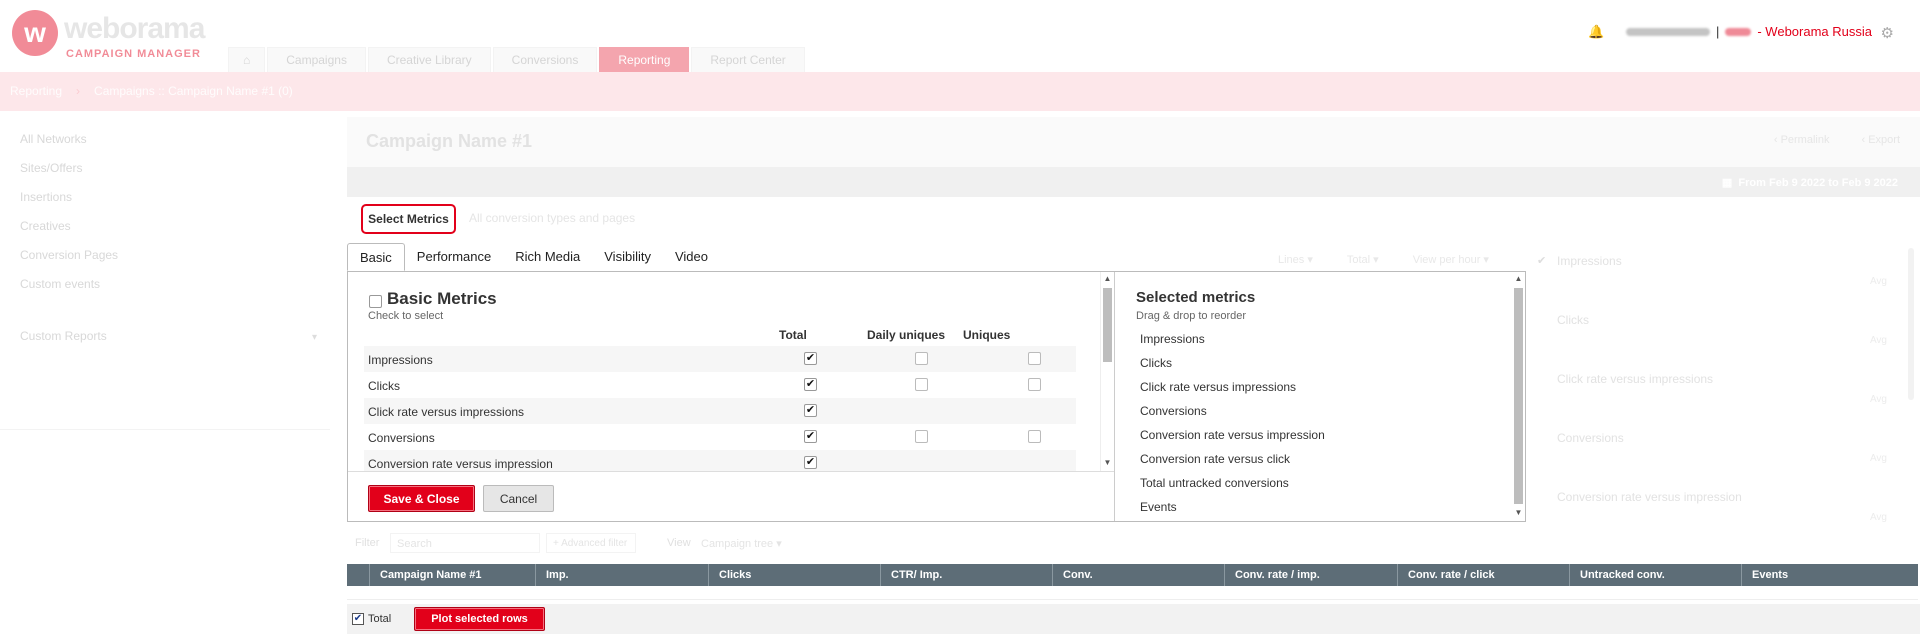  What do you see at coordinates (644, 59) in the screenshot?
I see `nav-tab-reporting: Reporting` at bounding box center [644, 59].